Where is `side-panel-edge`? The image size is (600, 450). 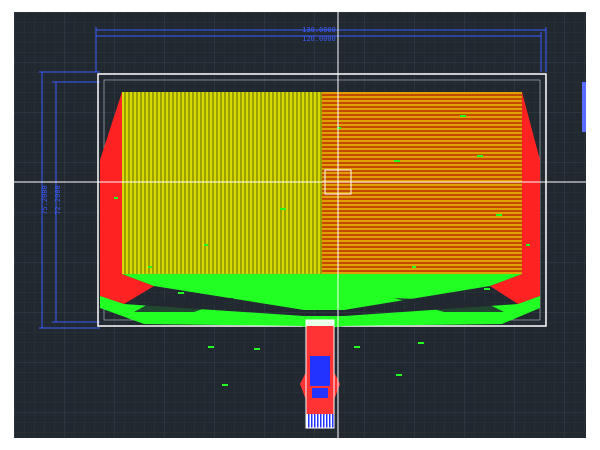
side-panel-edge is located at coordinates (584, 107).